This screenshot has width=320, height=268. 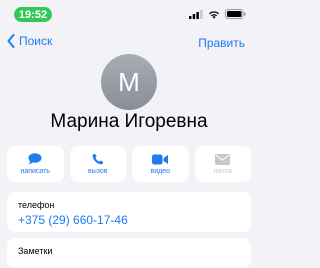 I want to click on call-button: вызов, so click(x=97, y=164).